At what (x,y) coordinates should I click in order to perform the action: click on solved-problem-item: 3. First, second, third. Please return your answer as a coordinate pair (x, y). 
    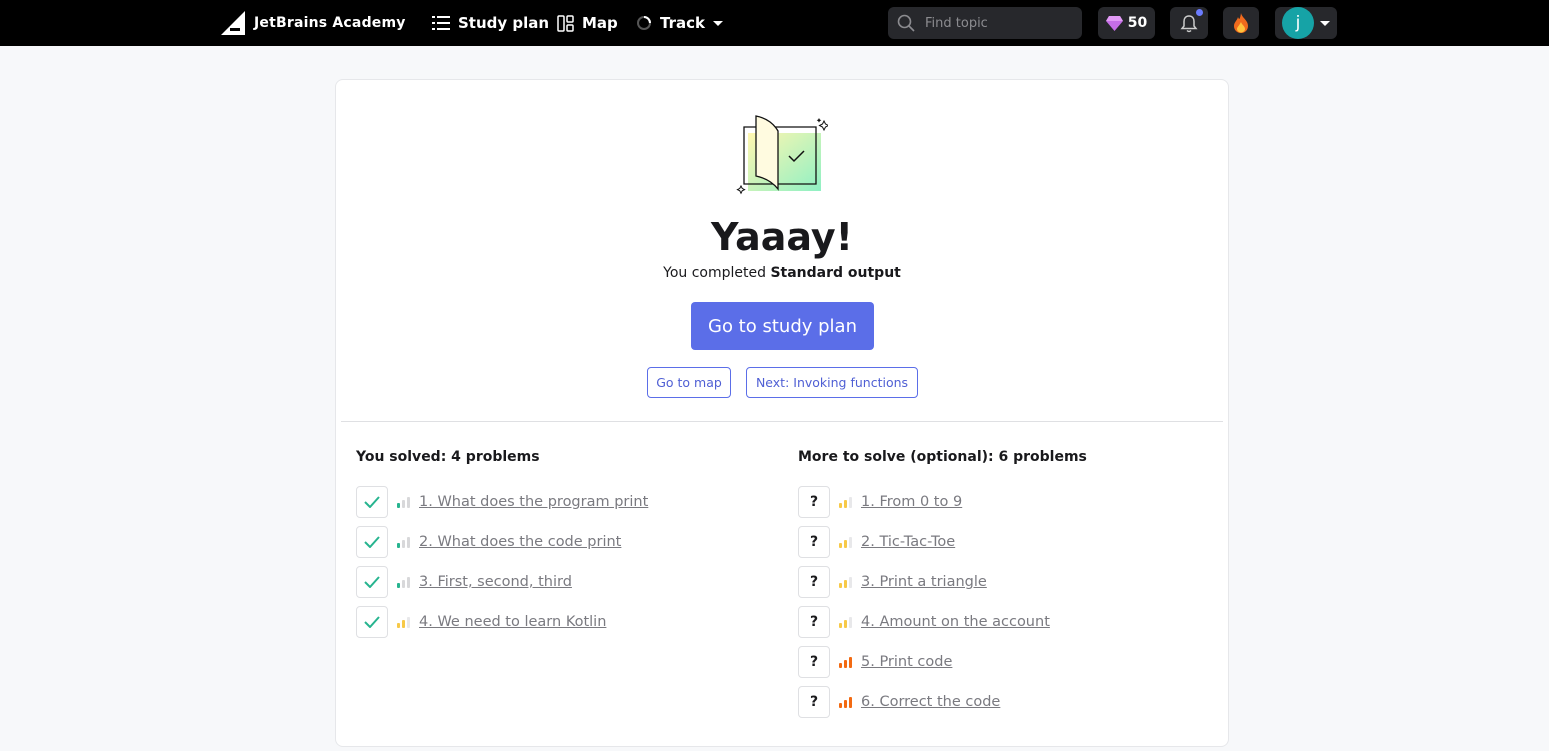
    Looking at the image, I should click on (464, 582).